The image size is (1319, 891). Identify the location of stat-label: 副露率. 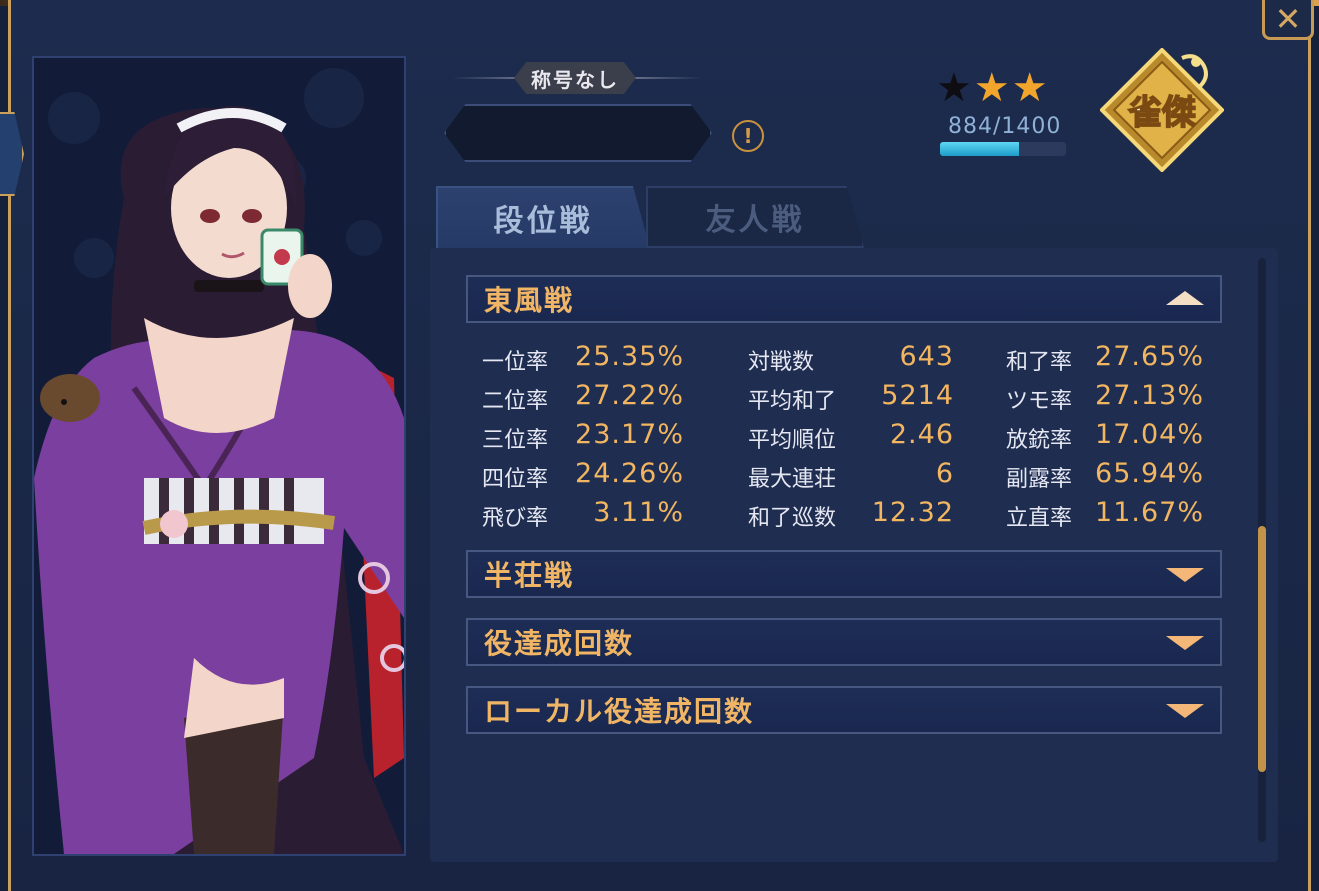
(1039, 479).